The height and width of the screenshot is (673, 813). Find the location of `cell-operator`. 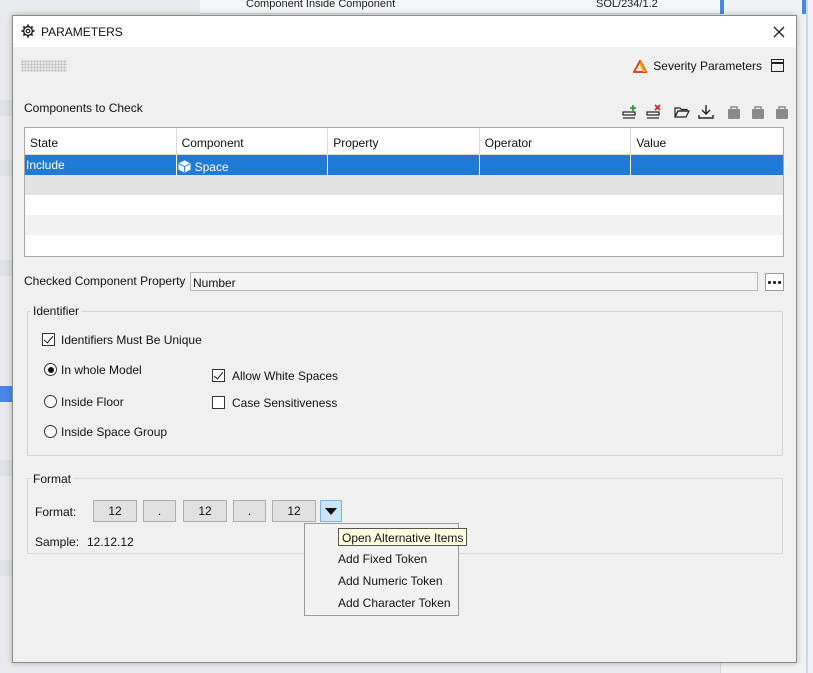

cell-operator is located at coordinates (556, 165).